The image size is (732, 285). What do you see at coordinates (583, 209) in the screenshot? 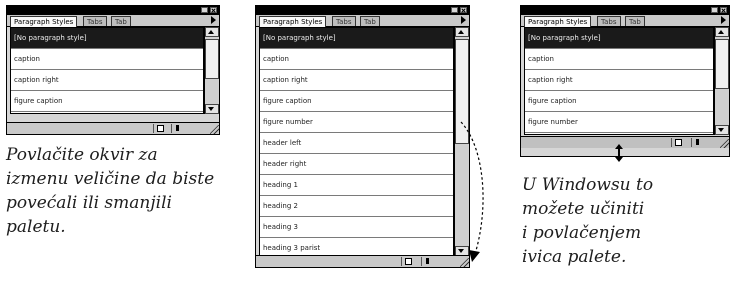
I see `caption-line: možete učiniti` at bounding box center [583, 209].